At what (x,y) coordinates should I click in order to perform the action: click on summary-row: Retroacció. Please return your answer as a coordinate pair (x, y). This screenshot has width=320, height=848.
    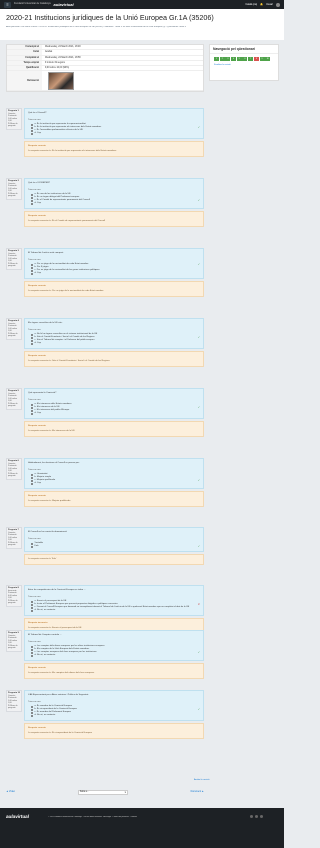
    Looking at the image, I should click on (105, 81).